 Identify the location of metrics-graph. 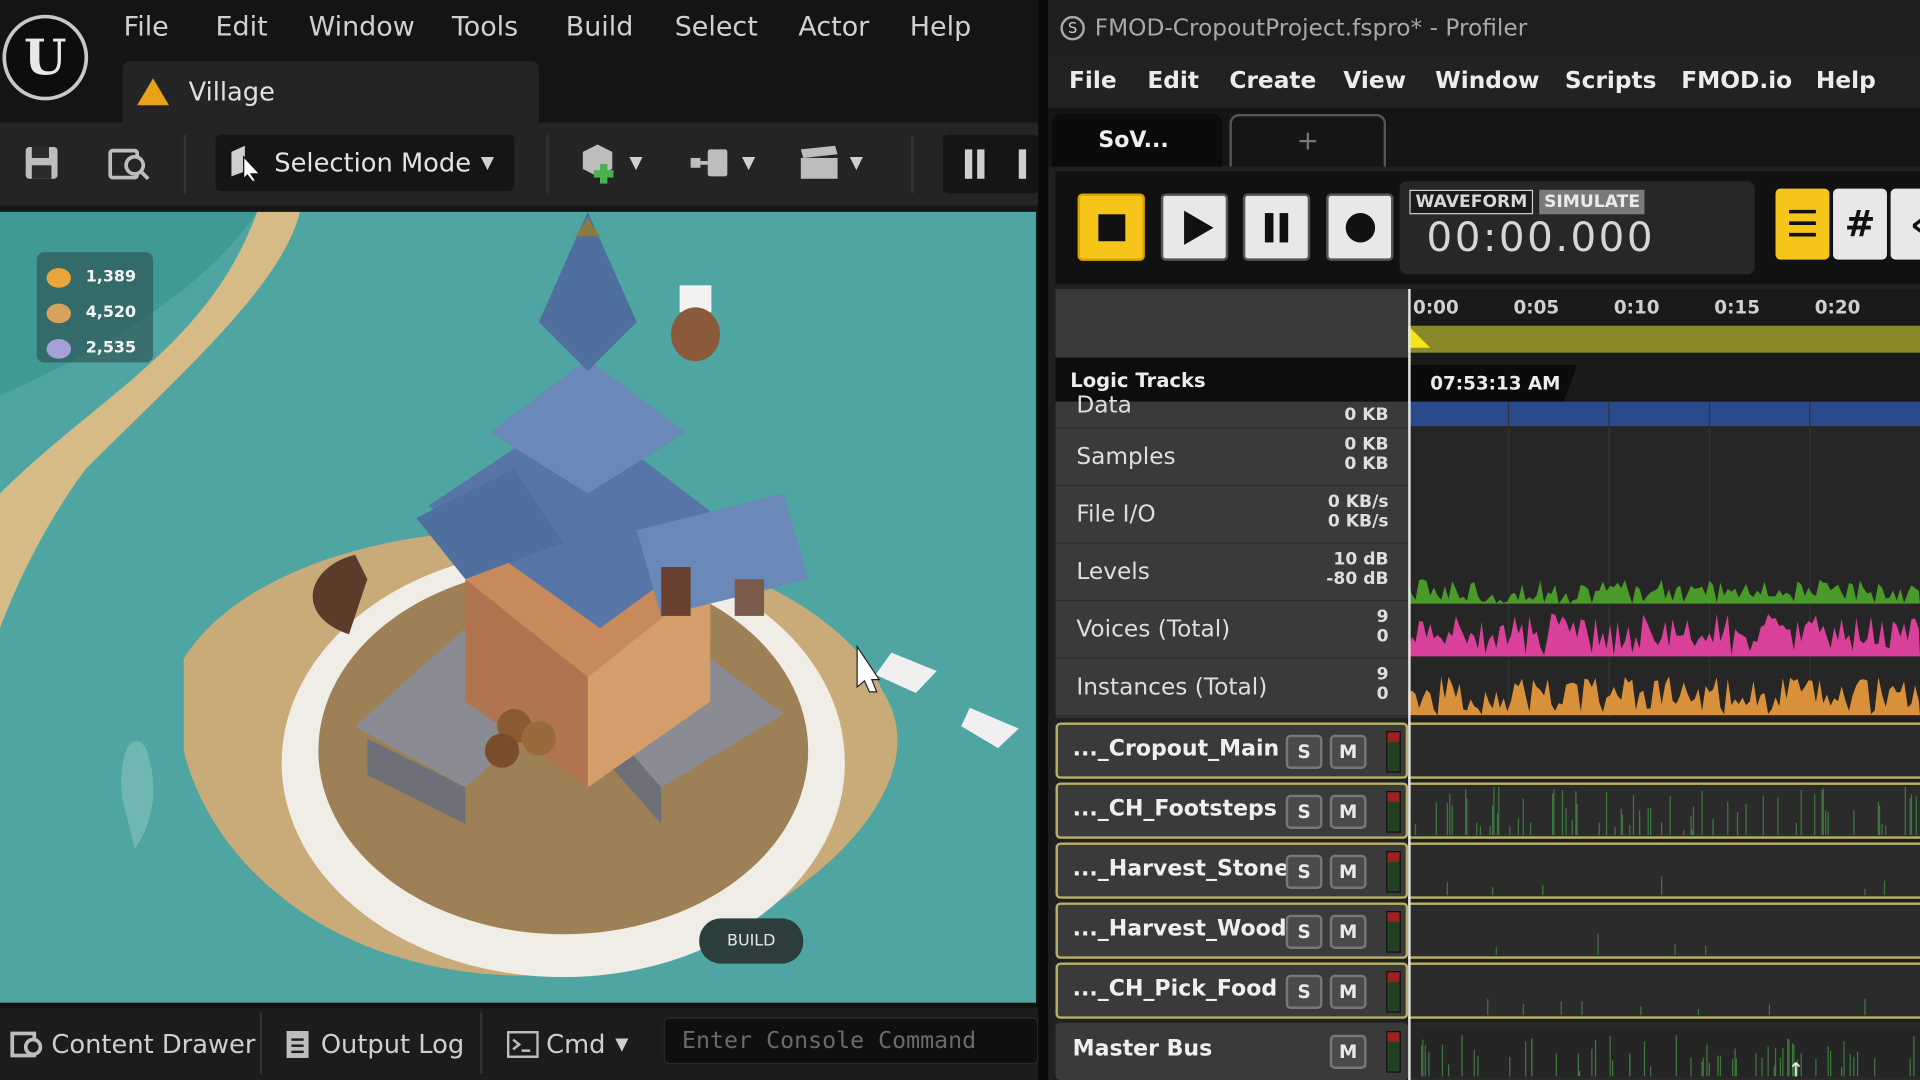
(1664, 559).